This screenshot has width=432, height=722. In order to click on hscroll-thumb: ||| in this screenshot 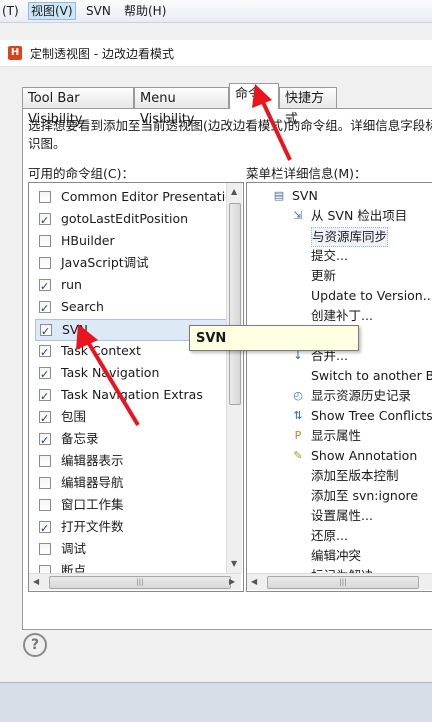, I will do `click(140, 582)`.